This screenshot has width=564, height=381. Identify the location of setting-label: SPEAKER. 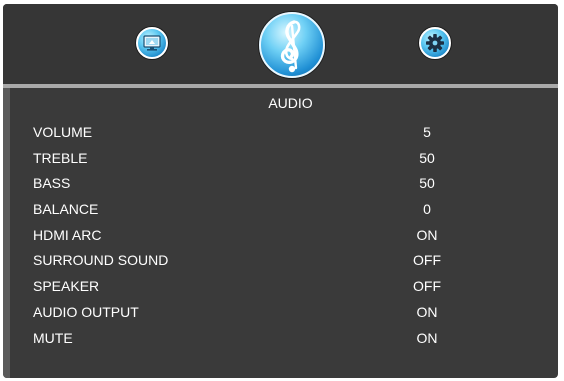
(66, 286).